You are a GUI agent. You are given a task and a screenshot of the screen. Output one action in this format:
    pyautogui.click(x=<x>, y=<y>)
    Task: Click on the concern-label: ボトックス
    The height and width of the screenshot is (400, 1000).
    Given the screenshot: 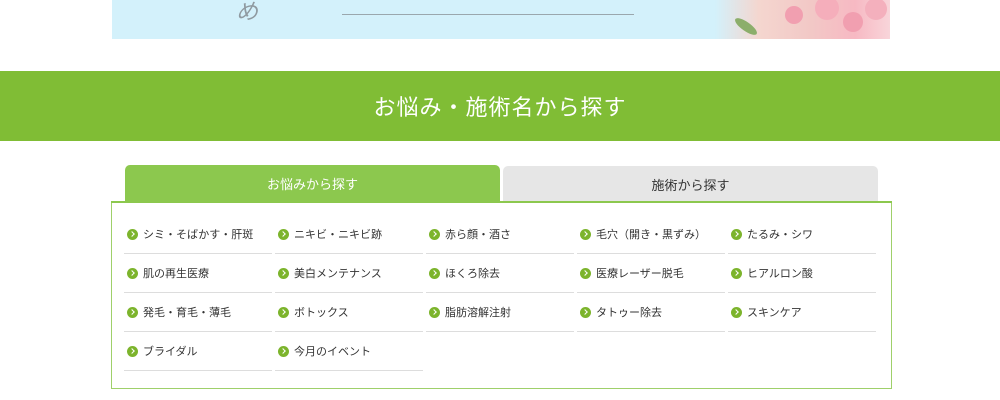 What is the action you would take?
    pyautogui.click(x=321, y=312)
    